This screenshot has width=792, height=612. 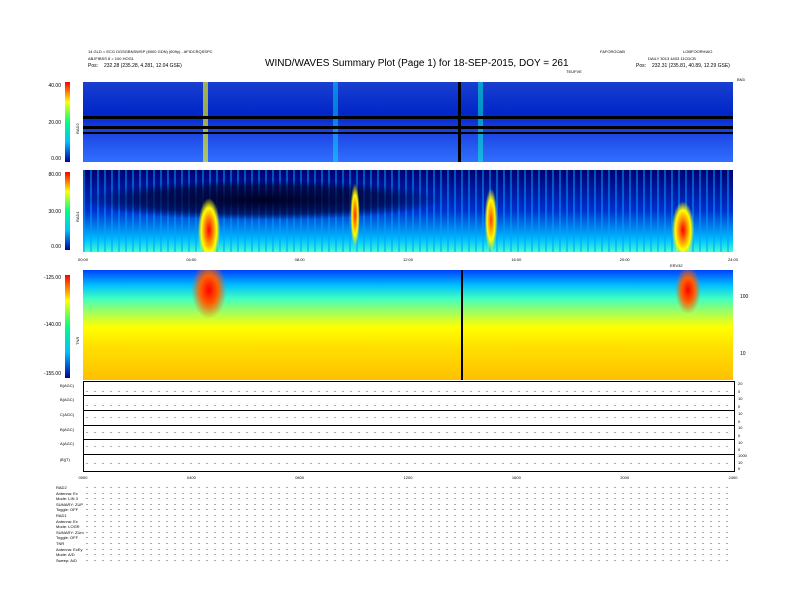 What do you see at coordinates (741, 79) in the screenshot?
I see `top-right-mark: BN3` at bounding box center [741, 79].